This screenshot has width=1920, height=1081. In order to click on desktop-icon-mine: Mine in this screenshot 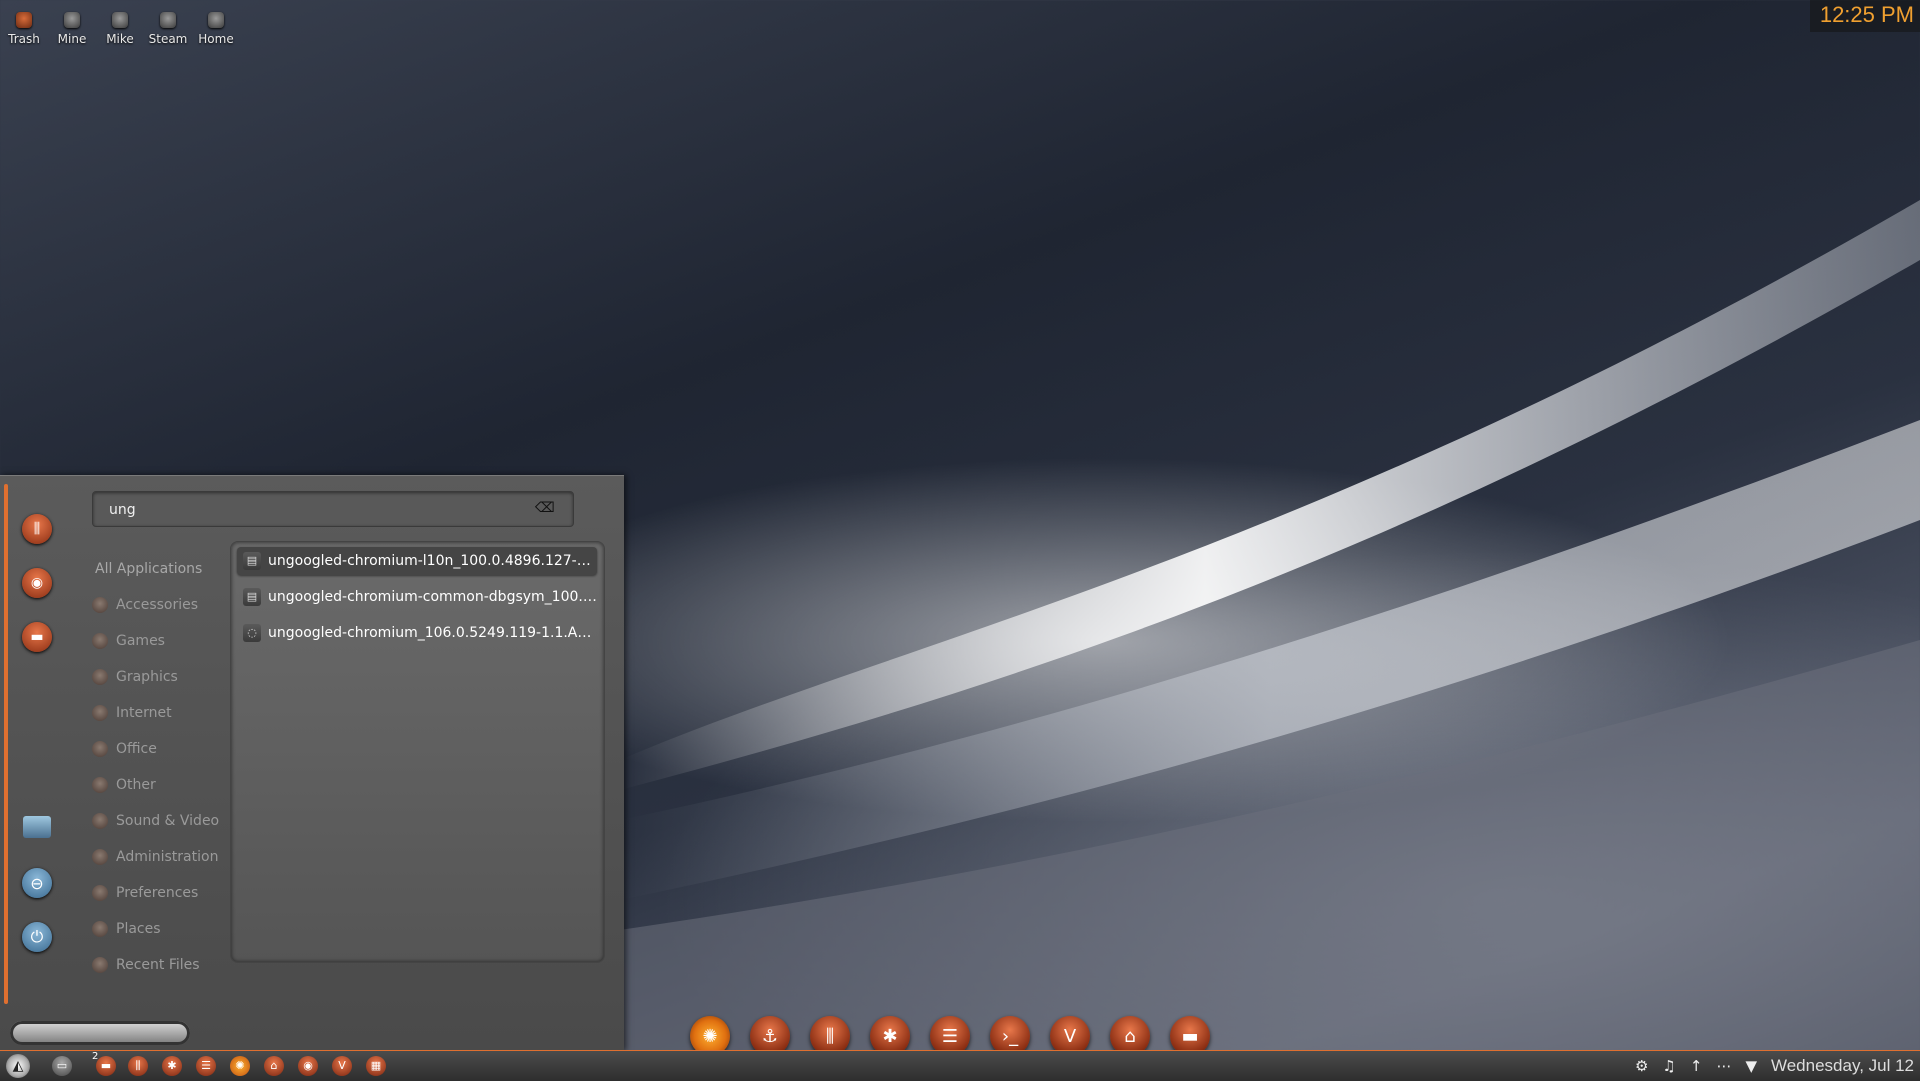, I will do `click(72, 26)`.